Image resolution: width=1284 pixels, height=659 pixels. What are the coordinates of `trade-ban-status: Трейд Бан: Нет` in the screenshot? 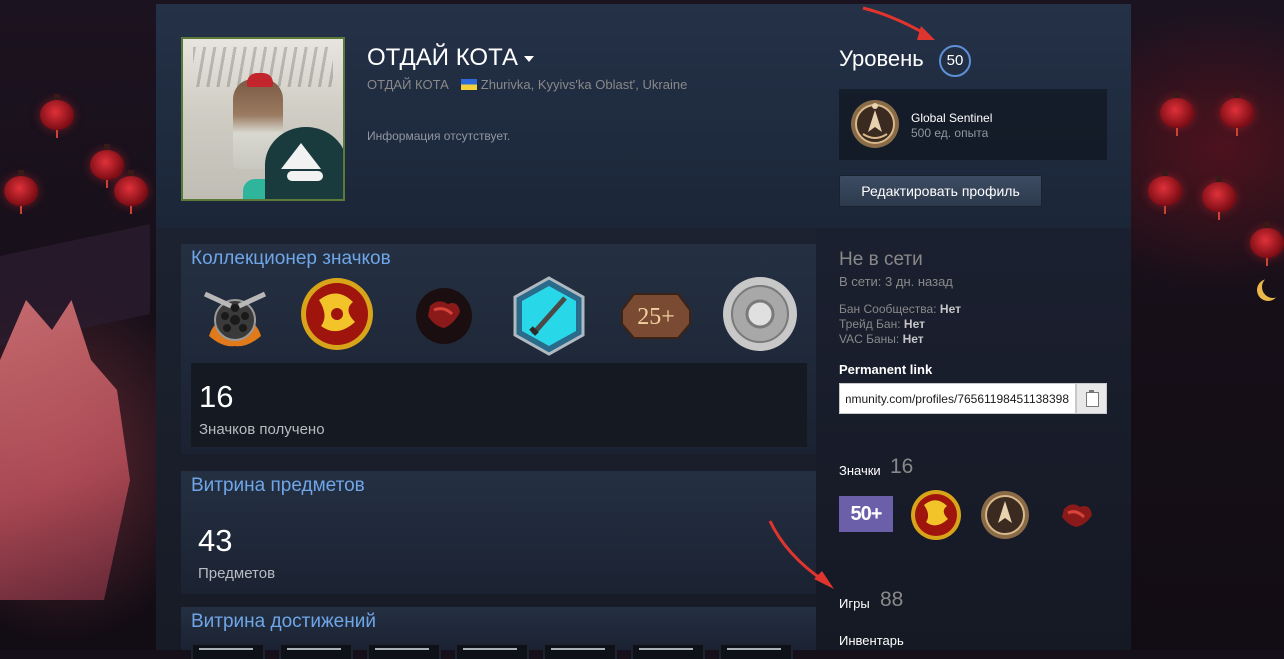 It's located at (882, 324).